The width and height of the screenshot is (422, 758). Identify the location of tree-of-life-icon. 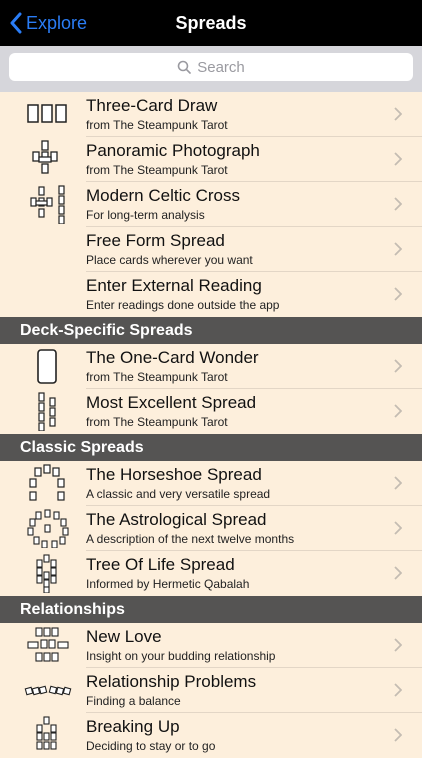
(46, 573).